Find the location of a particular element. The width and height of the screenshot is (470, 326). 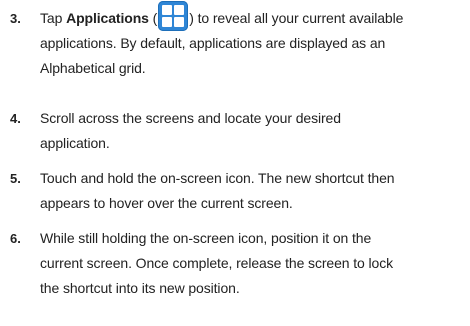

step-text-after: ) to reveal all your current available is located at coordinates (296, 18).